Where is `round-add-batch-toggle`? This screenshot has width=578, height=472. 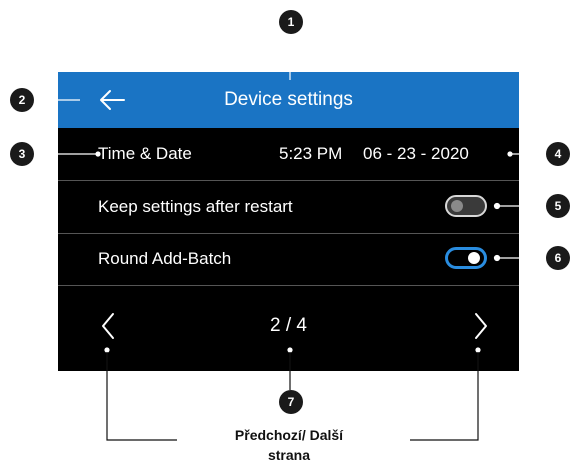
round-add-batch-toggle is located at coordinates (466, 258).